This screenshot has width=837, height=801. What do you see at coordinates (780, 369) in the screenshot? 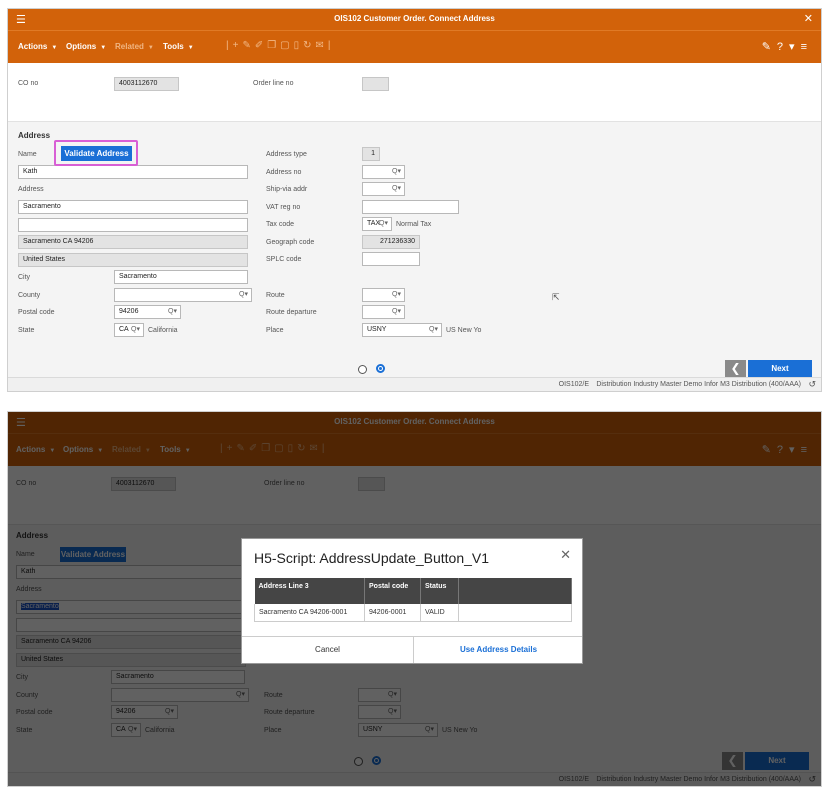
I see `next-button: Next` at bounding box center [780, 369].